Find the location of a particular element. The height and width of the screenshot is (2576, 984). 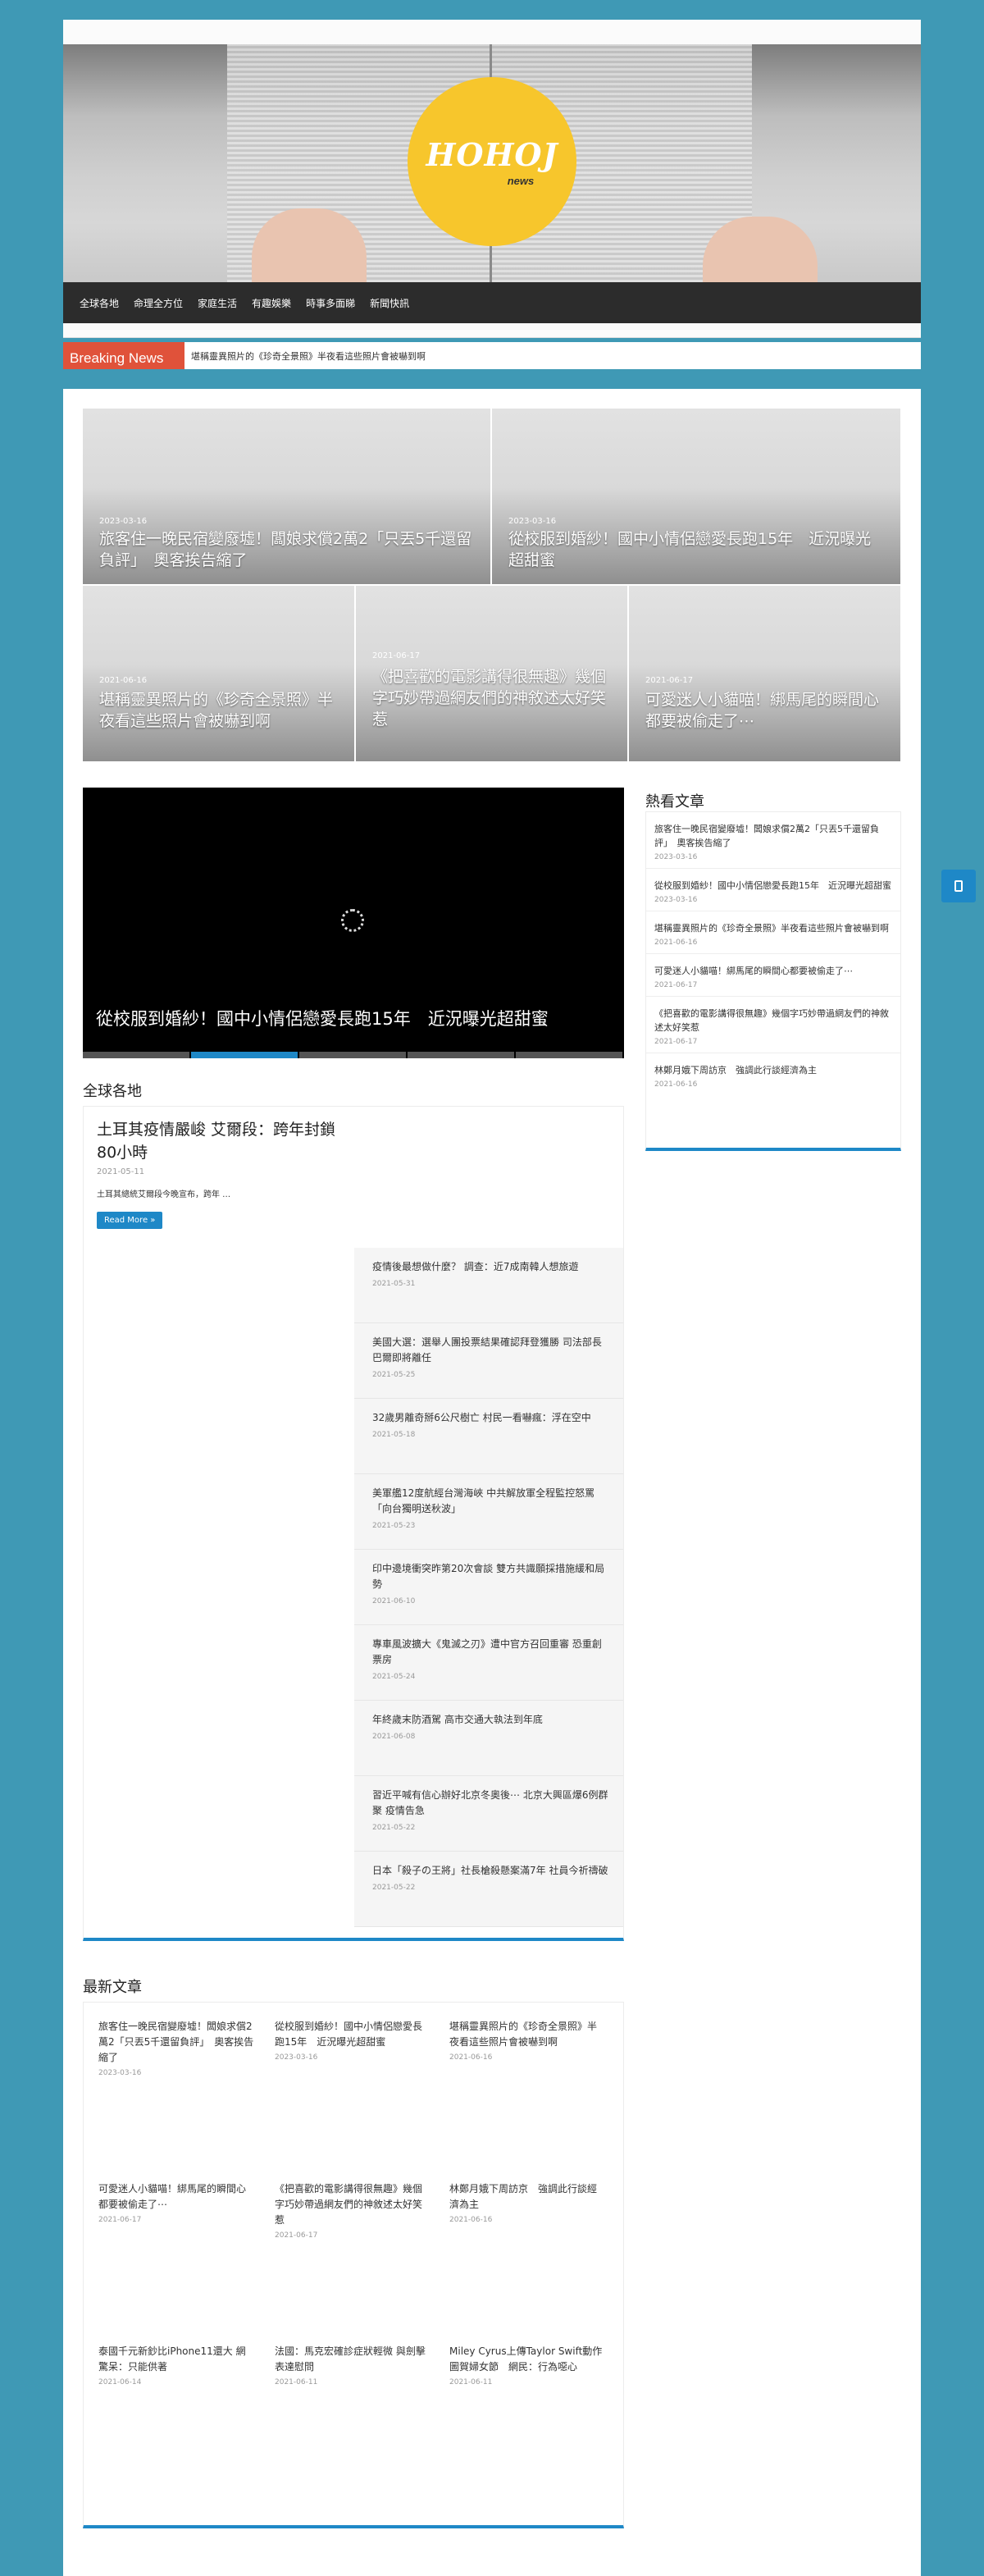

read-more-button: Read More » is located at coordinates (130, 1221).